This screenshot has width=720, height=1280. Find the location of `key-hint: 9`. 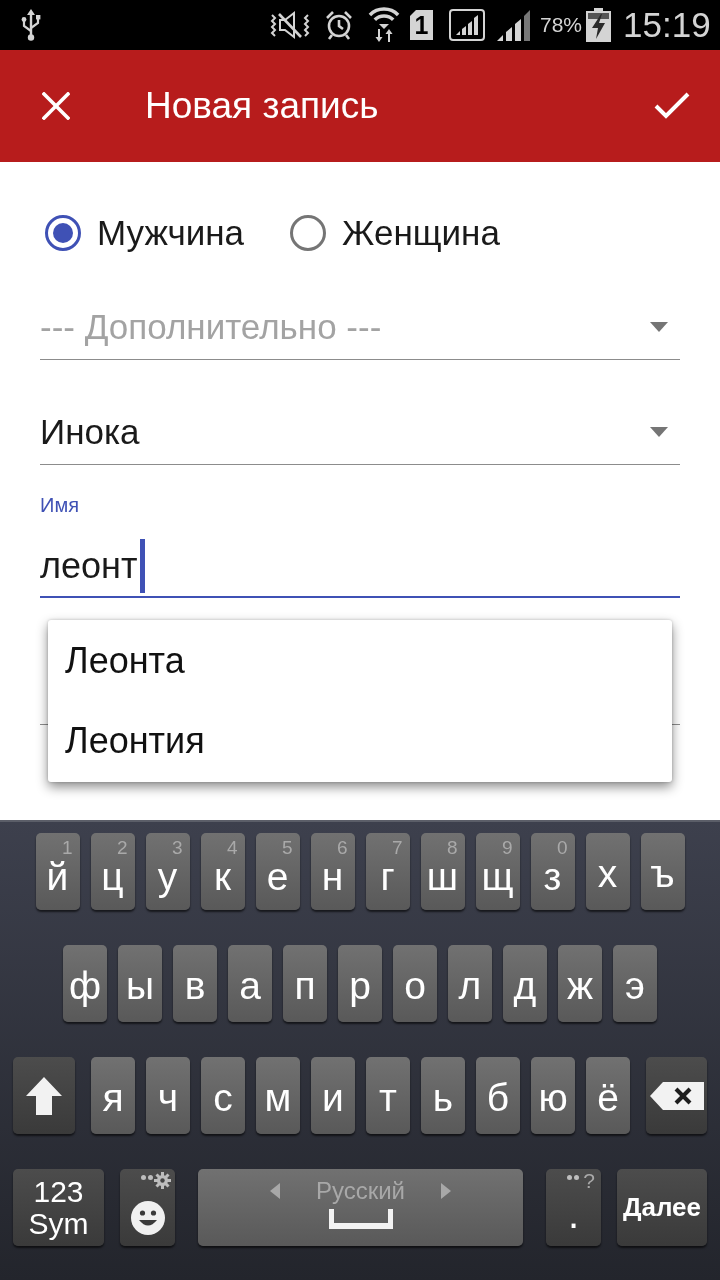

key-hint: 9 is located at coordinates (507, 848).